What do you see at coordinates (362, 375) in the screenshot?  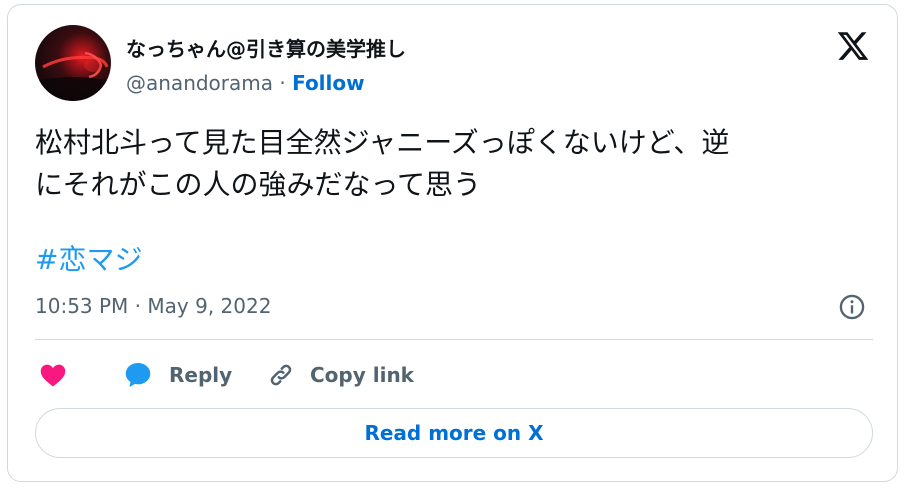 I see `copy-link-label: Copy link` at bounding box center [362, 375].